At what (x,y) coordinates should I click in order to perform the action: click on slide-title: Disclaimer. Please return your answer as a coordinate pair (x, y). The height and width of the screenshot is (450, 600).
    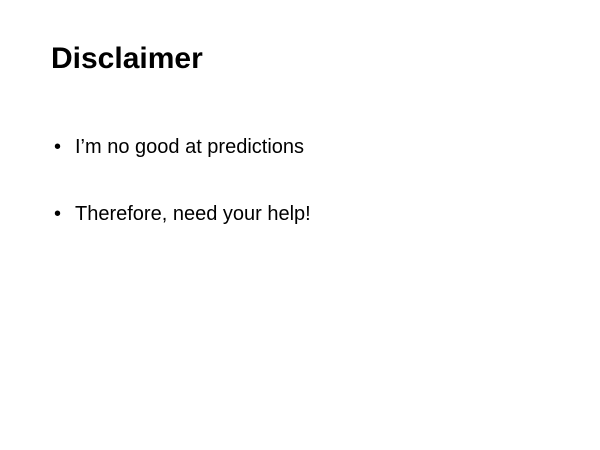
    Looking at the image, I should click on (127, 58).